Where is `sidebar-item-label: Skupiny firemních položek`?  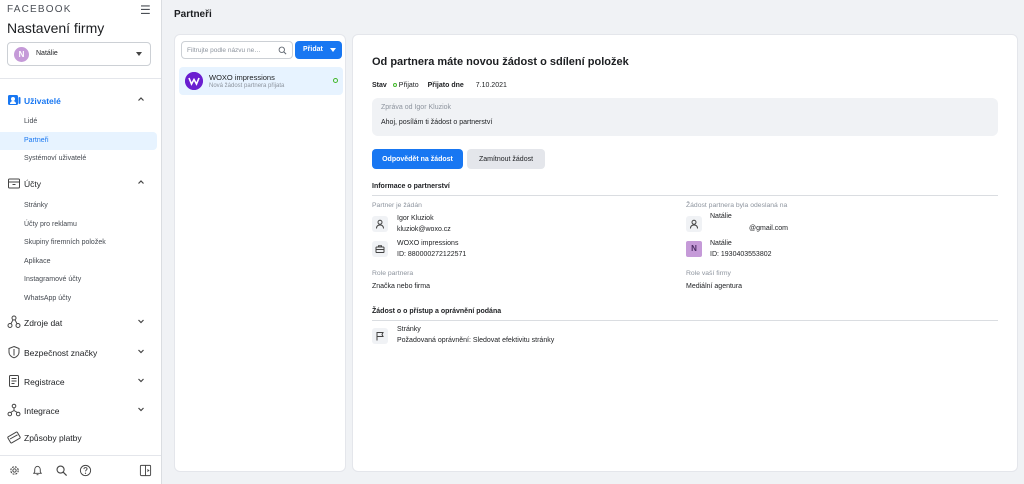 sidebar-item-label: Skupiny firemních položek is located at coordinates (65, 242).